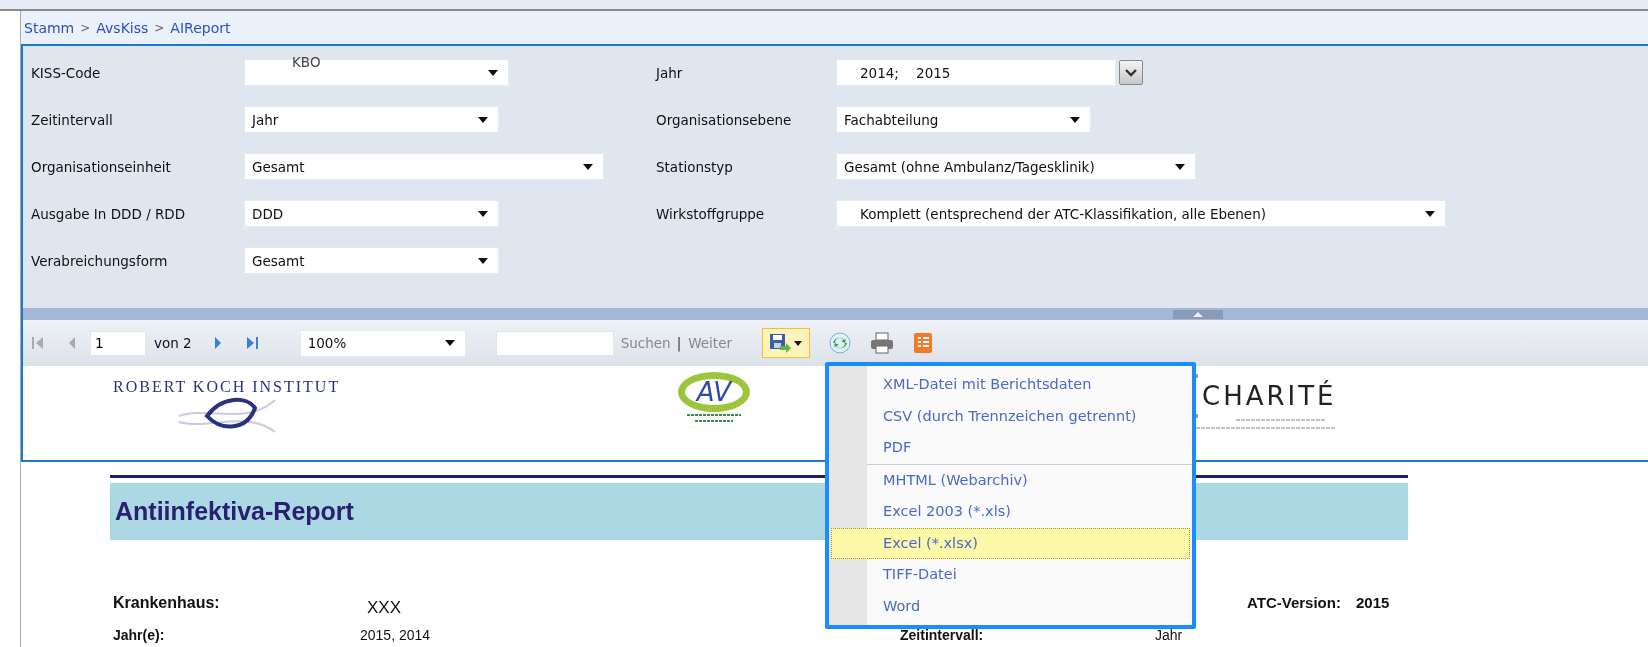 This screenshot has height=647, width=1648. Describe the element at coordinates (173, 343) in the screenshot. I see `page-count: von 2` at that location.